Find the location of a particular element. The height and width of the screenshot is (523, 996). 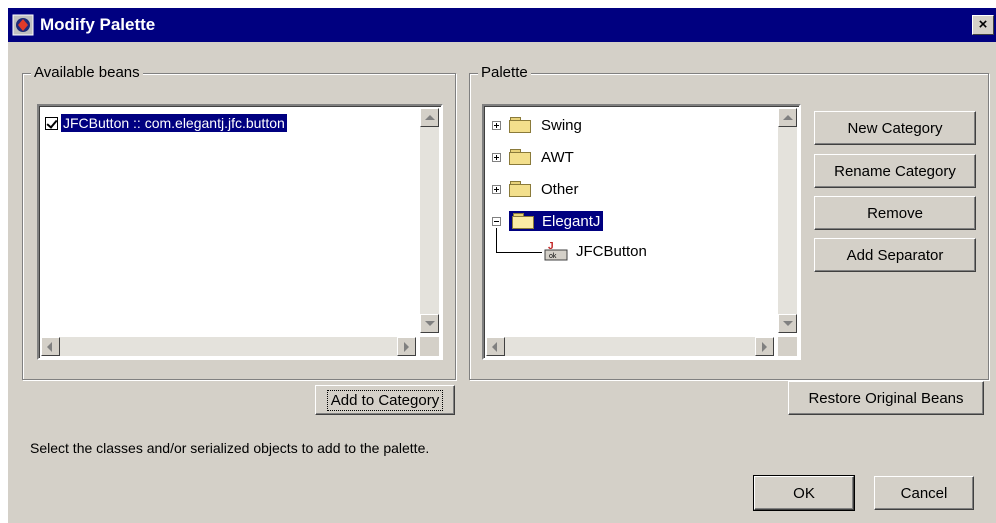

window-title: Modify Palette is located at coordinates (98, 24).